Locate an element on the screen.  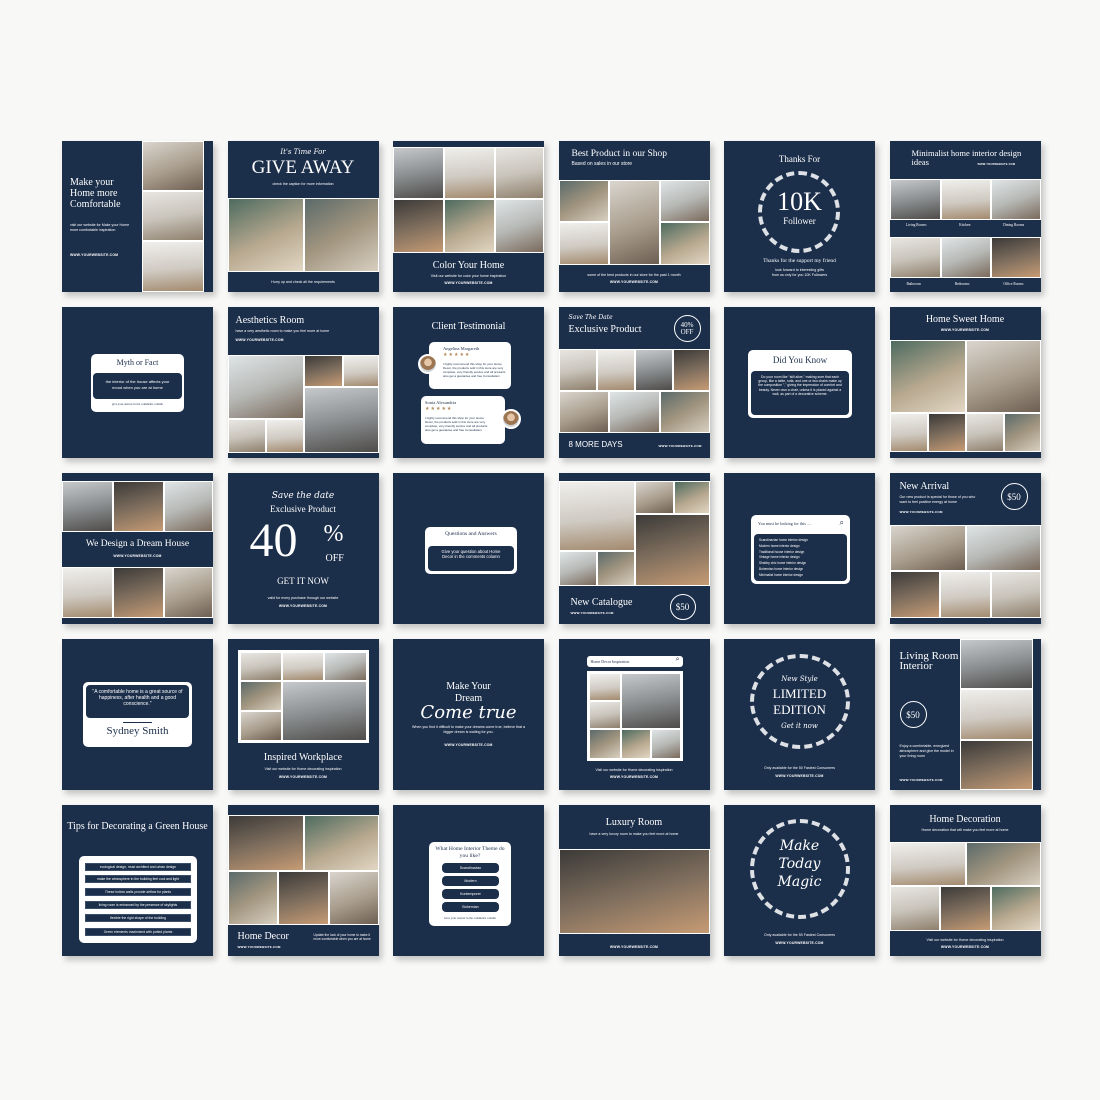
title: Best Product in our Shop is located at coordinates (619, 154).